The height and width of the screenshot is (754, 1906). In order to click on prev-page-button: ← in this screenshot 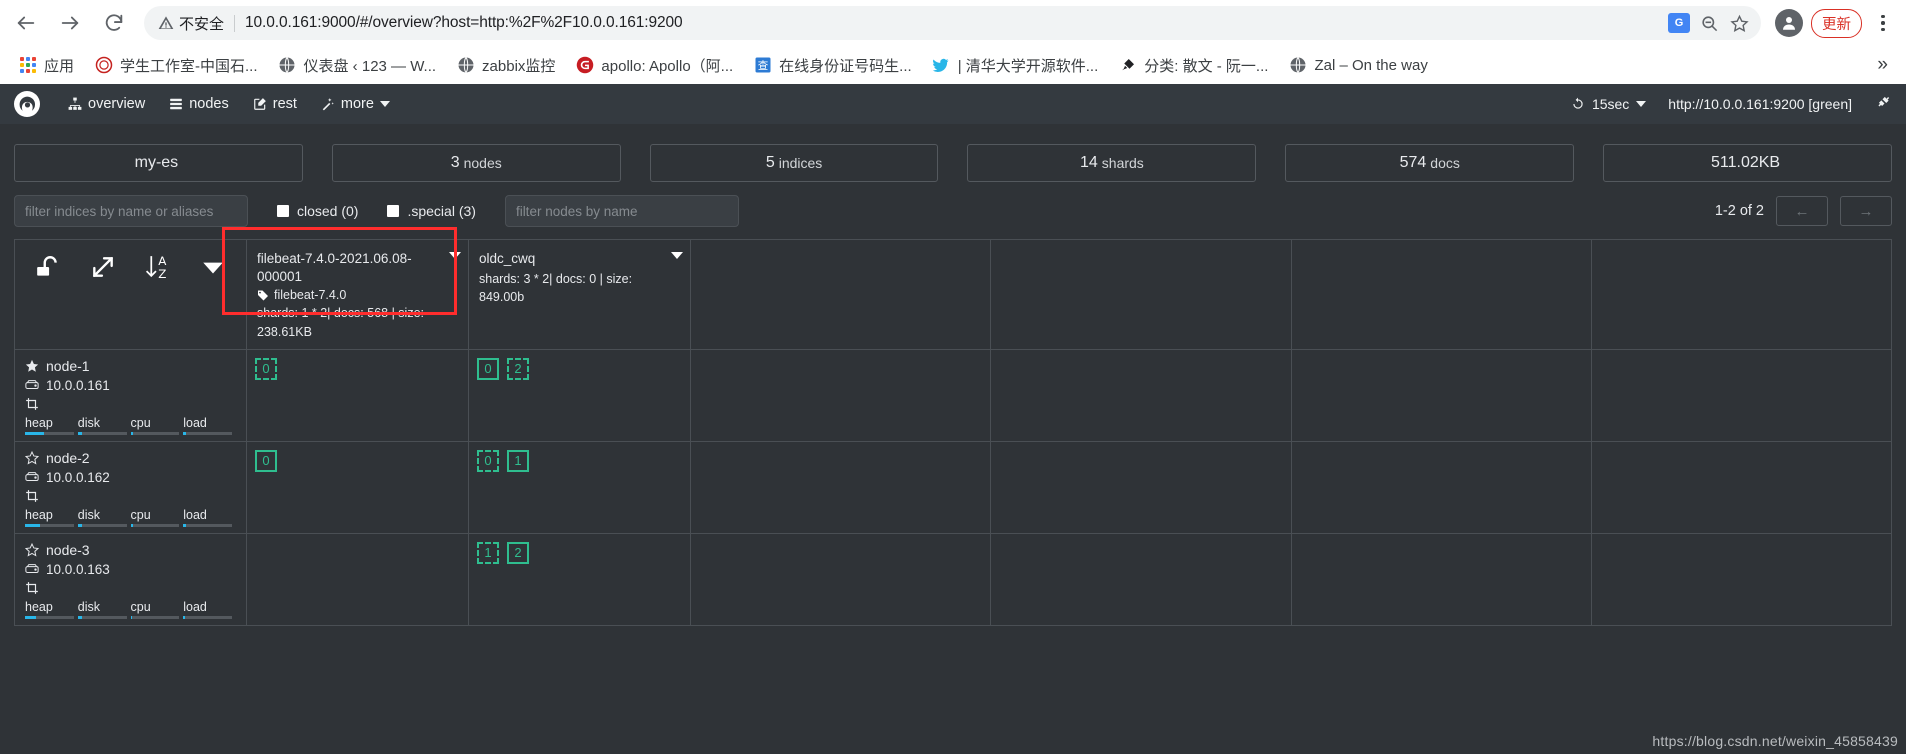, I will do `click(1802, 211)`.